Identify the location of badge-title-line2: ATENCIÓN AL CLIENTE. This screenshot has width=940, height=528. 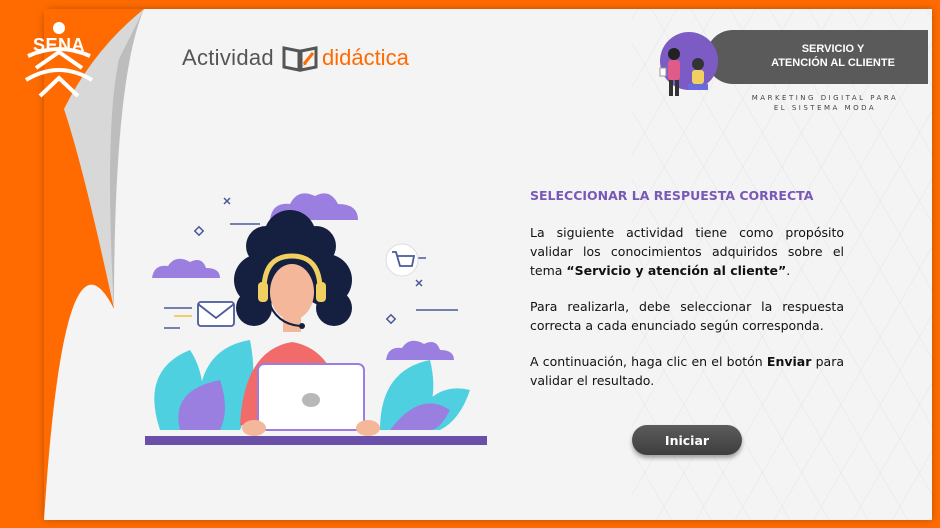
(833, 63).